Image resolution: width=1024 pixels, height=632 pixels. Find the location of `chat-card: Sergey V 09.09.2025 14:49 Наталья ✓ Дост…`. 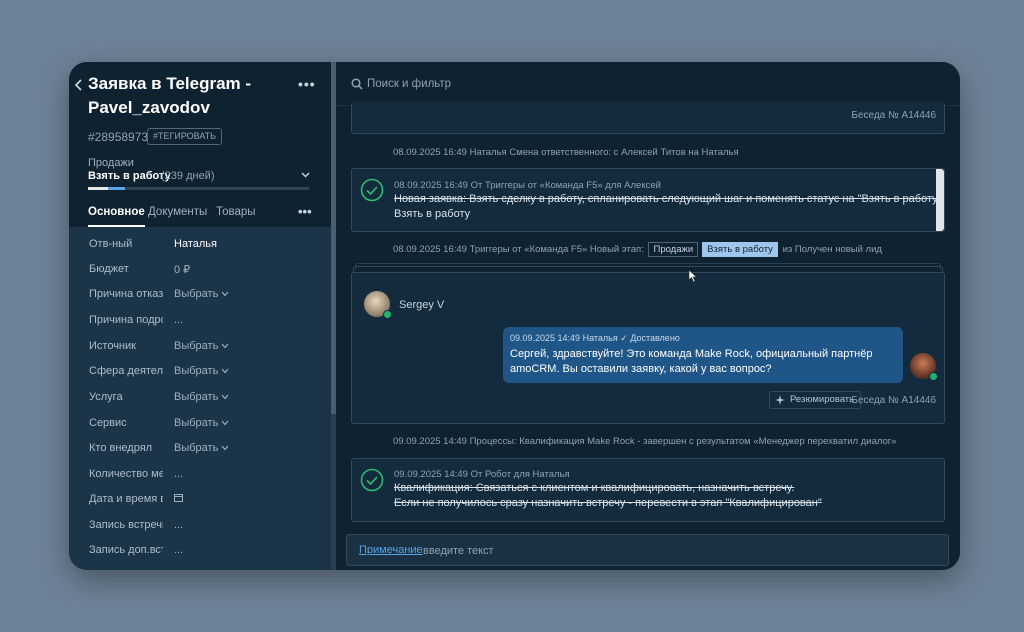

chat-card: Sergey V 09.09.2025 14:49 Наталья ✓ Дост… is located at coordinates (648, 348).